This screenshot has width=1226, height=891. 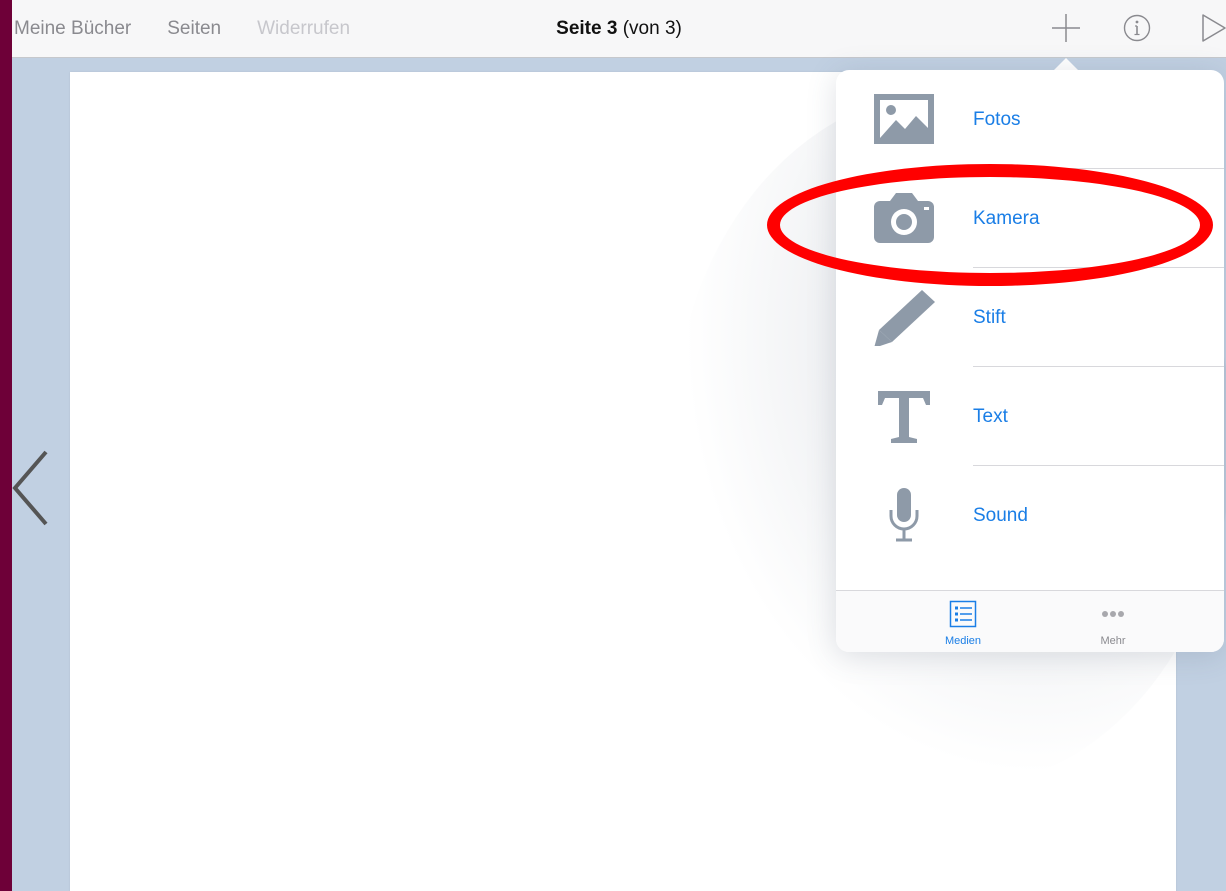 I want to click on text-icon, so click(x=904, y=417).